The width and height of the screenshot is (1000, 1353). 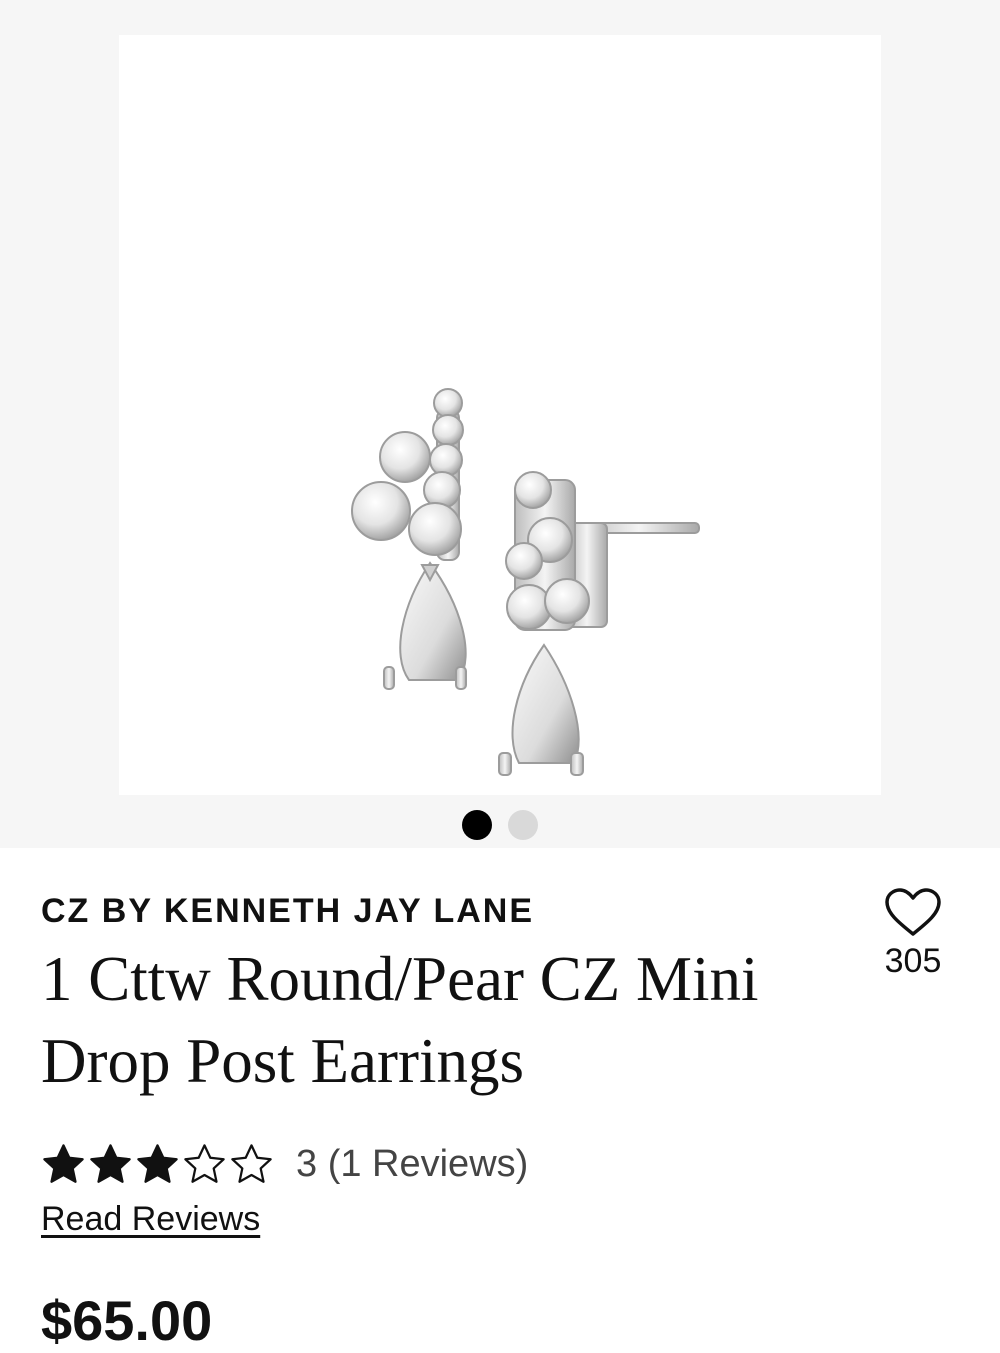 I want to click on gallery-pagination, so click(x=500, y=825).